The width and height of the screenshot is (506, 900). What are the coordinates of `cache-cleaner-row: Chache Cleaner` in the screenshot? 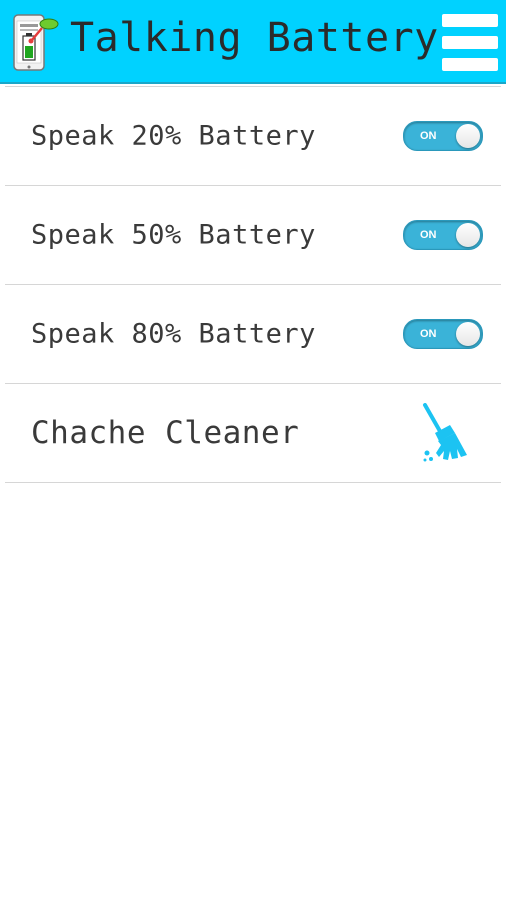 It's located at (253, 433).